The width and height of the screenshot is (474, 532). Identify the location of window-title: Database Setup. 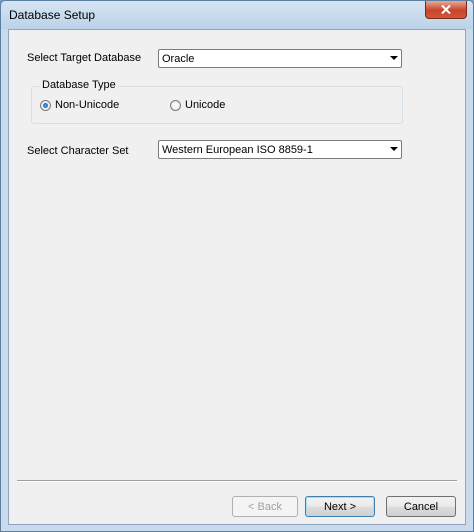
(52, 15).